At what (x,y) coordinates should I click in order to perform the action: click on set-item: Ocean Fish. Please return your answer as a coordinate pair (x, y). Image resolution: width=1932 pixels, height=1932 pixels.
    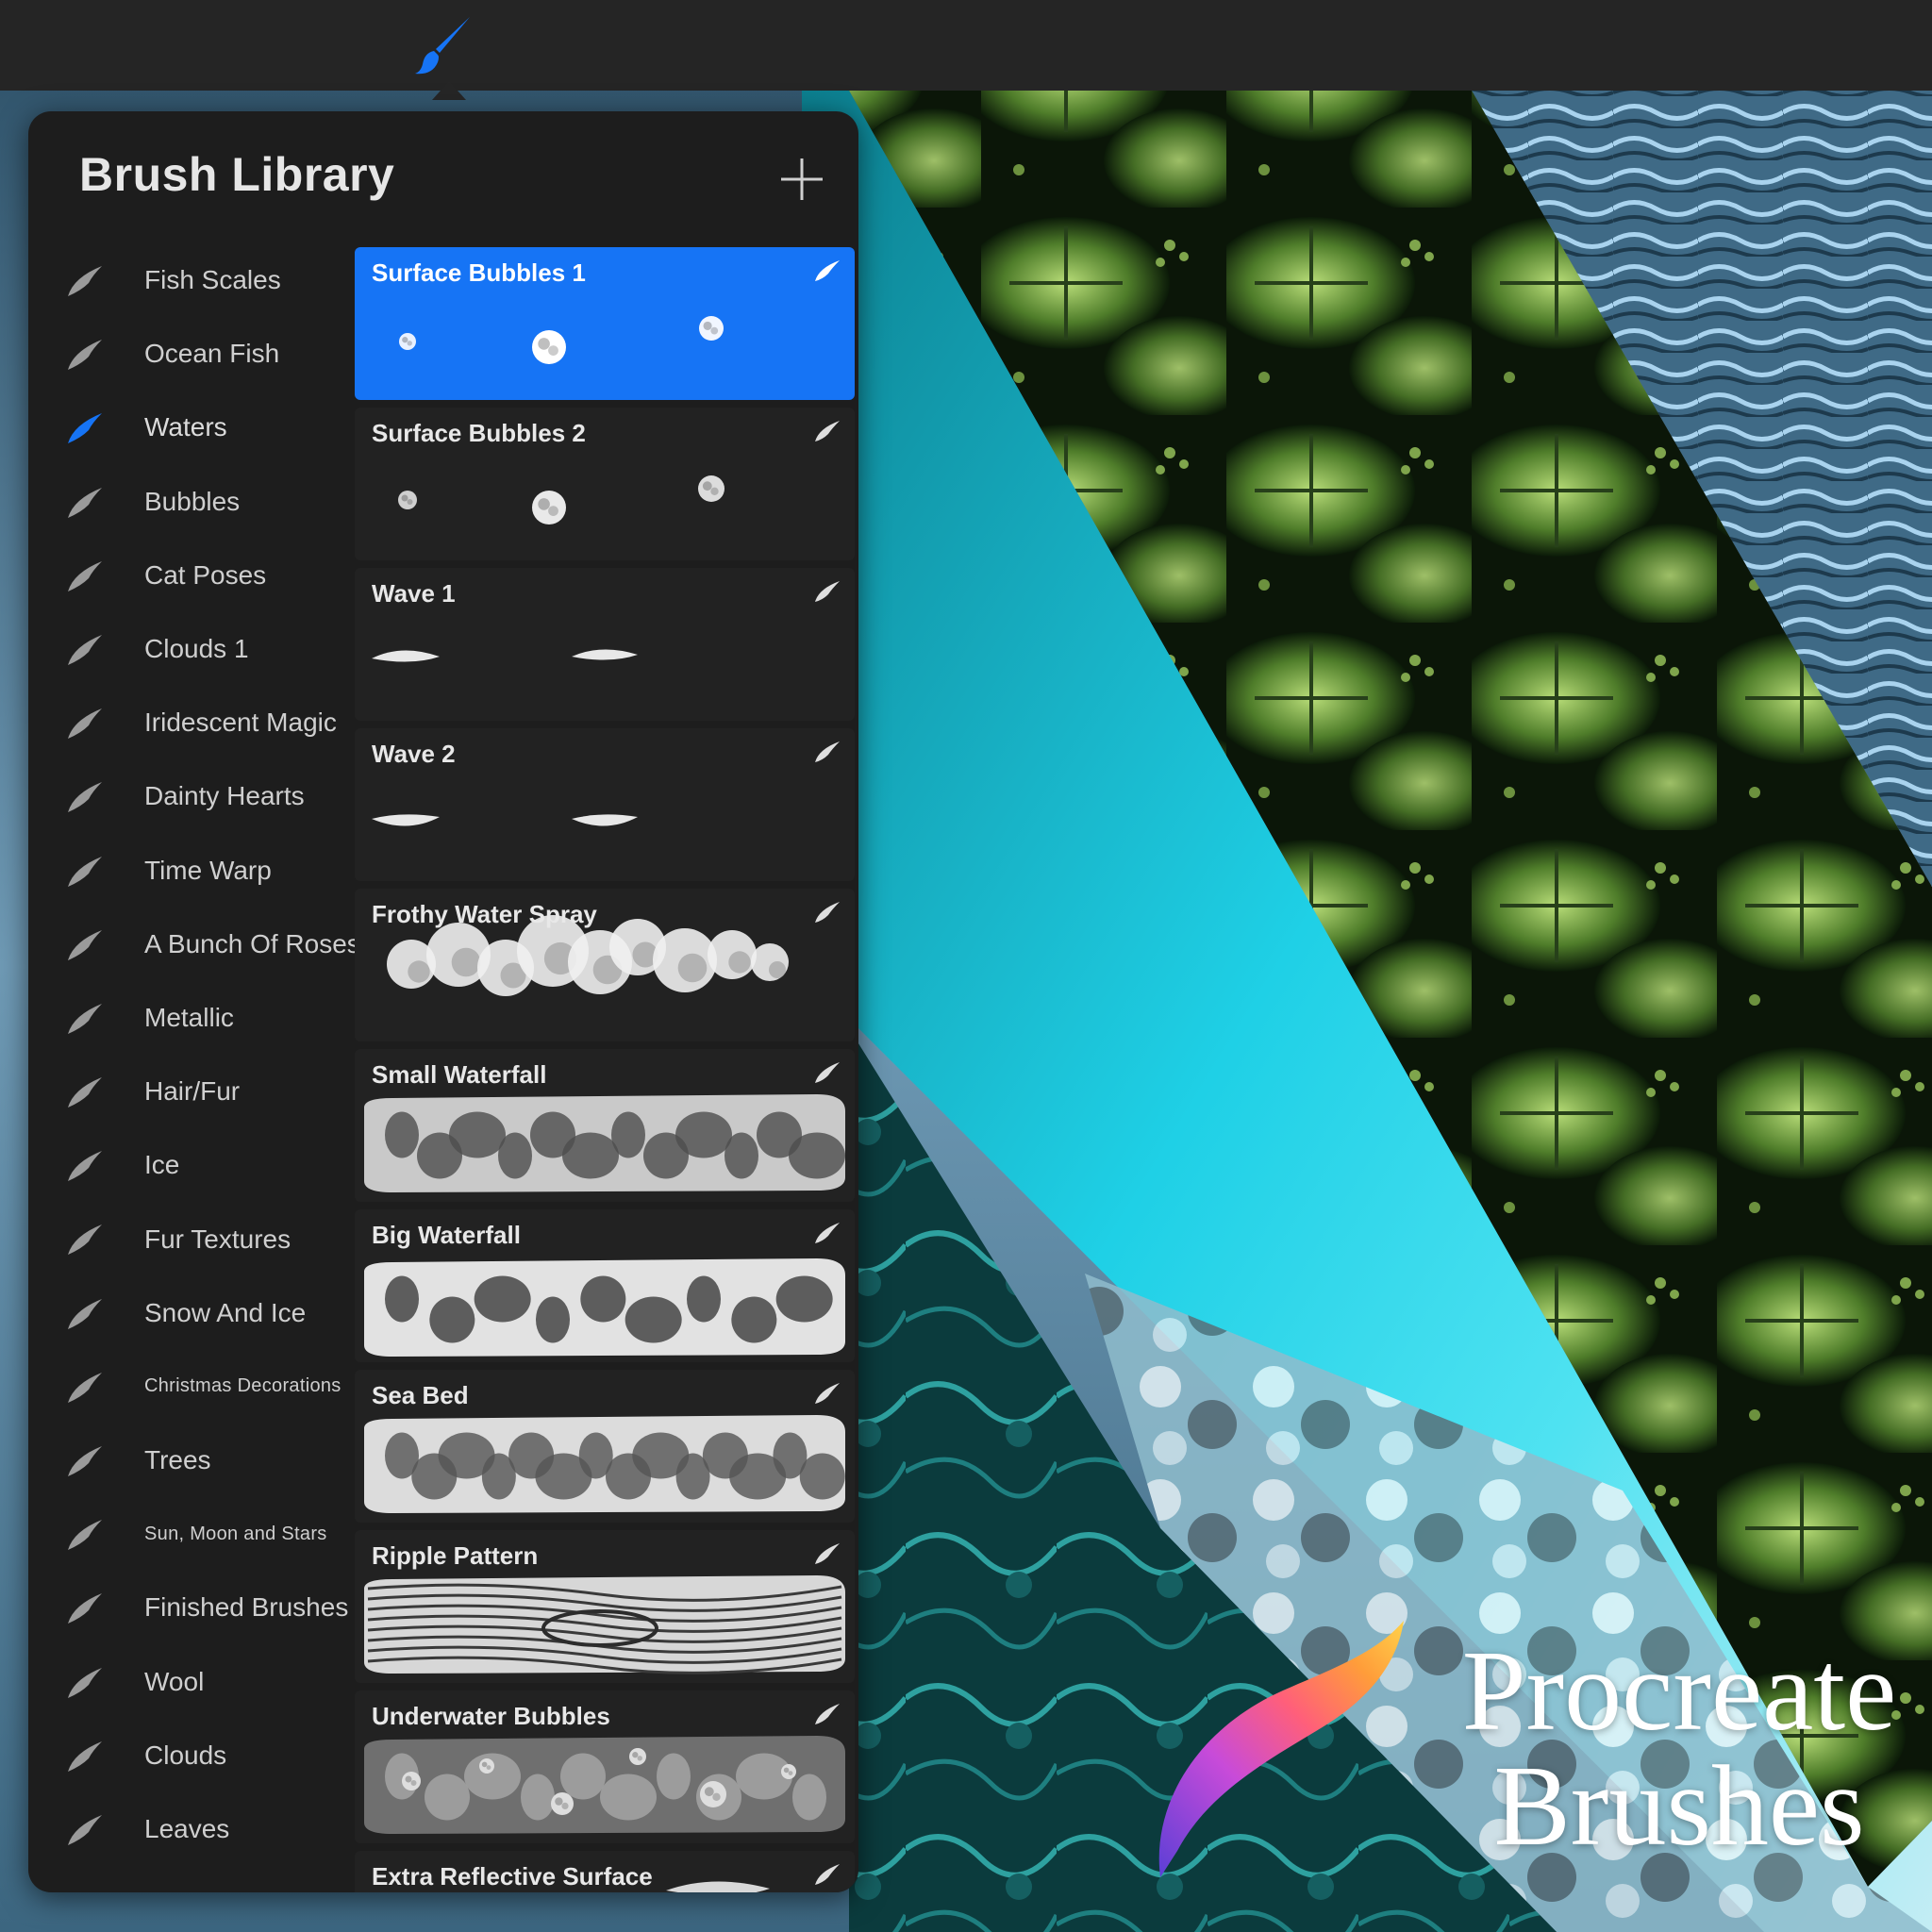
    Looking at the image, I should click on (191, 354).